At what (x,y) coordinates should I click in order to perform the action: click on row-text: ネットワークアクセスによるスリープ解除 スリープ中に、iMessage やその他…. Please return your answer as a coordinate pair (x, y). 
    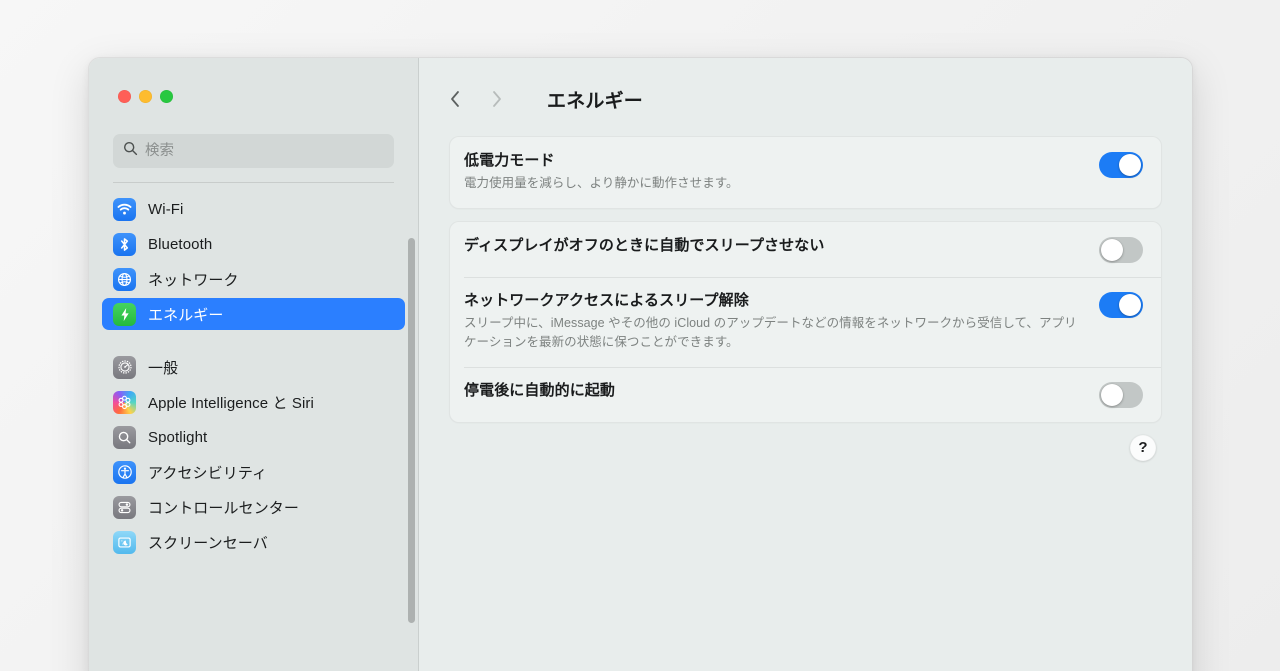
    Looking at the image, I should click on (781, 322).